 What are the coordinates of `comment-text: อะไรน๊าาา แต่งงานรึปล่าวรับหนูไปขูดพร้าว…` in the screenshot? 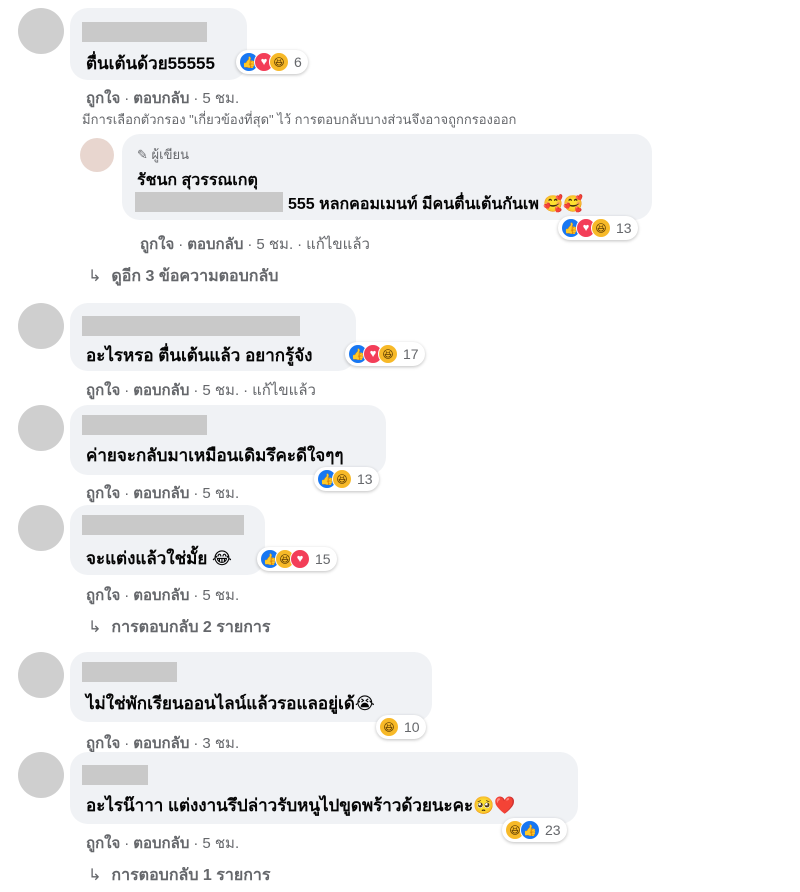 It's located at (301, 805).